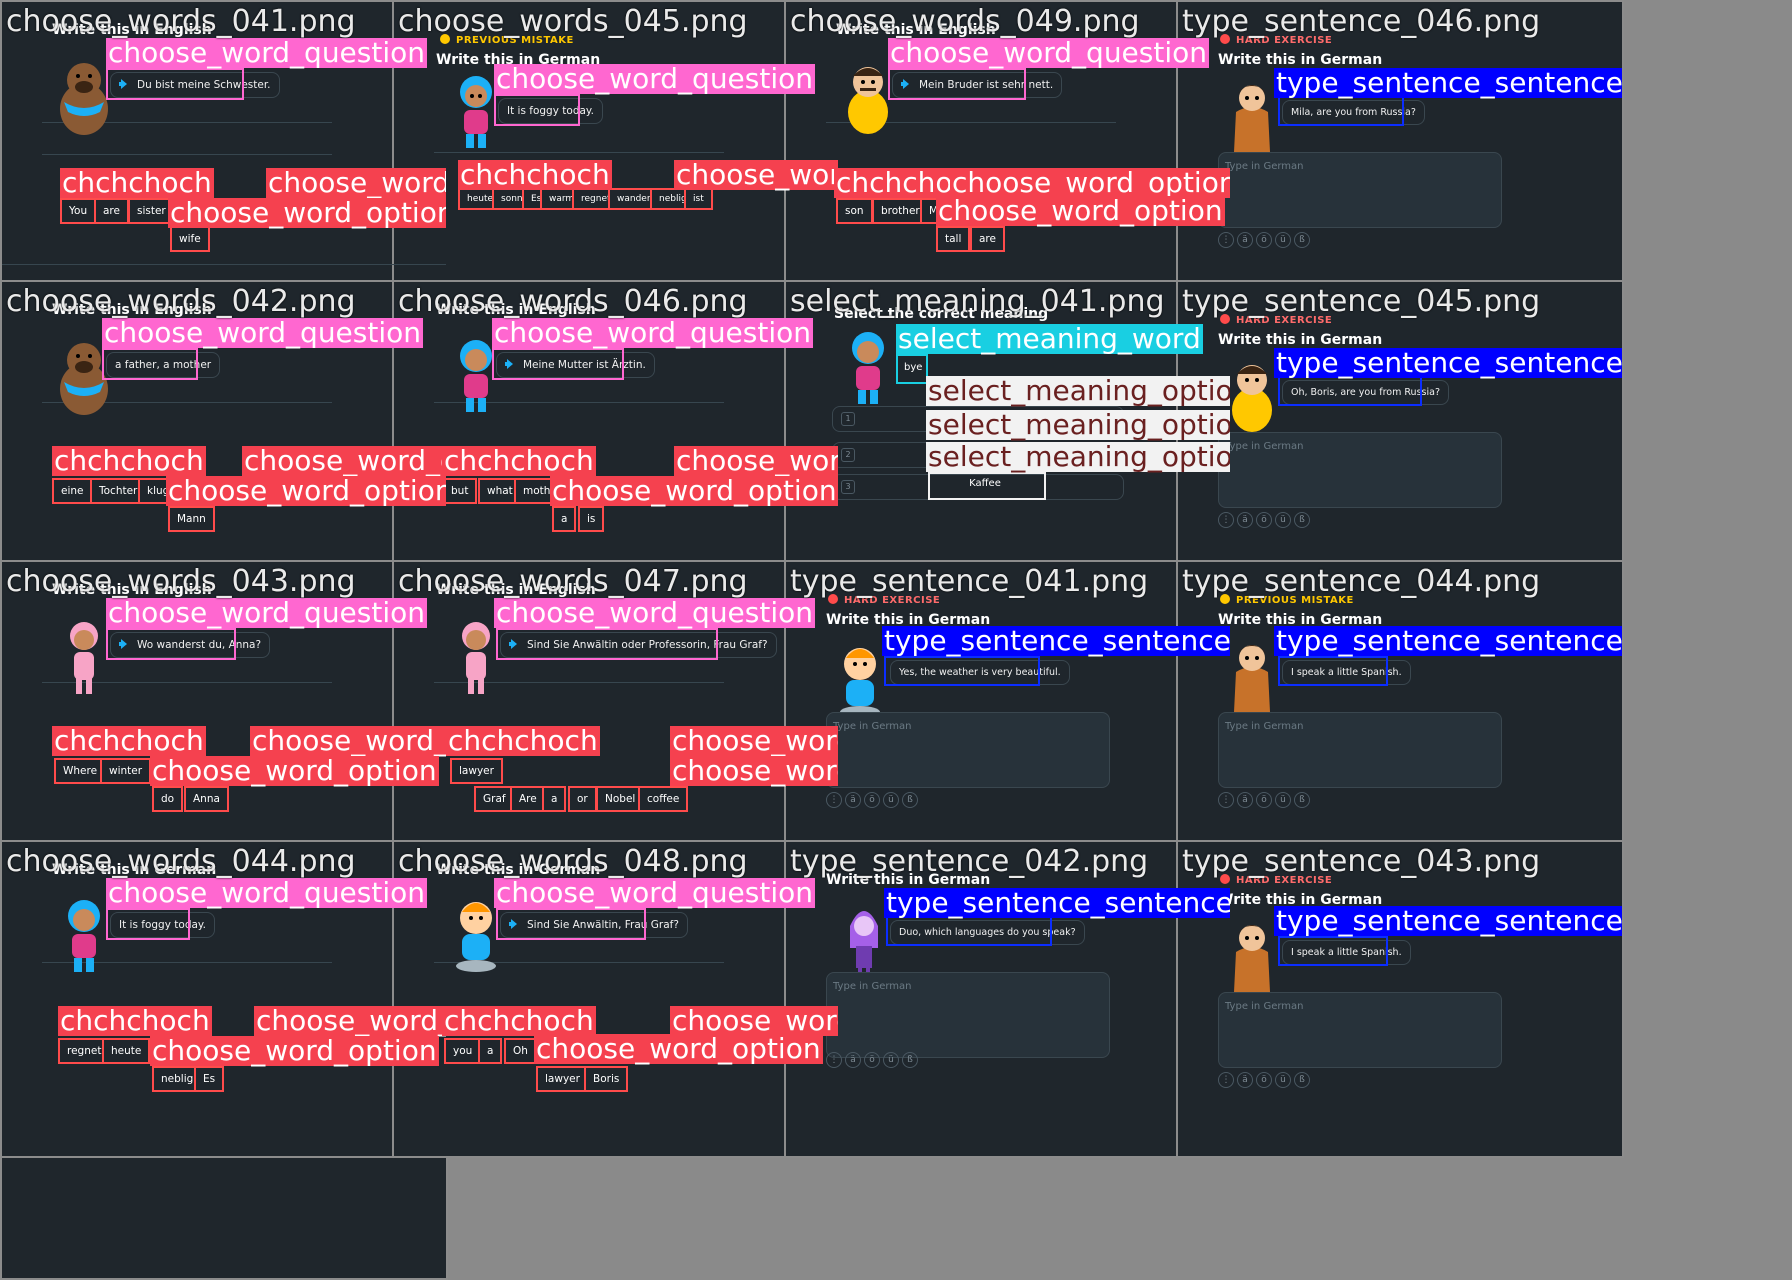  I want to click on word-option: wife, so click(190, 239).